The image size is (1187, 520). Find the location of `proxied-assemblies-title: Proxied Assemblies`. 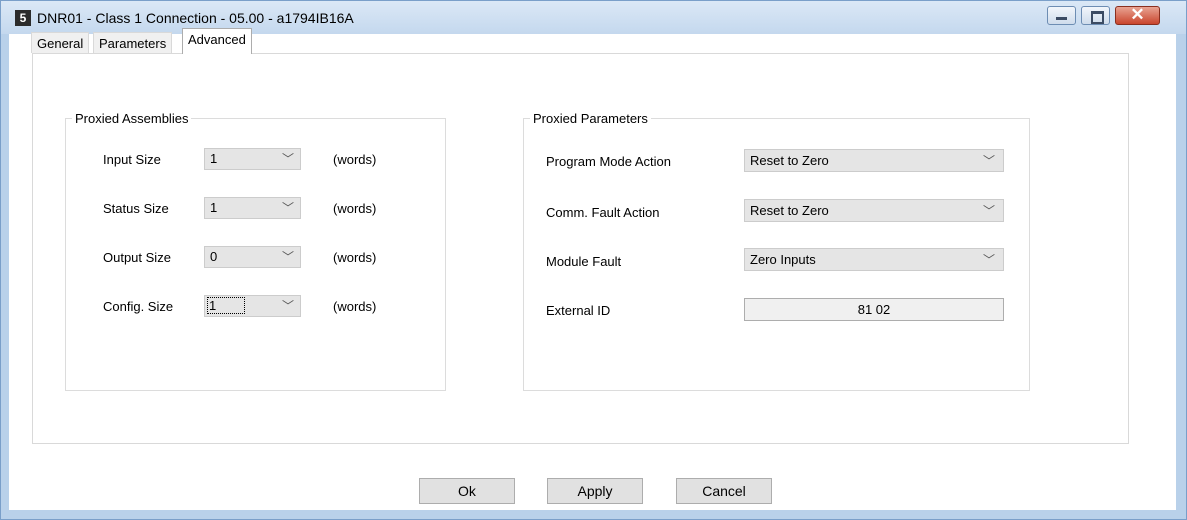

proxied-assemblies-title: Proxied Assemblies is located at coordinates (132, 118).